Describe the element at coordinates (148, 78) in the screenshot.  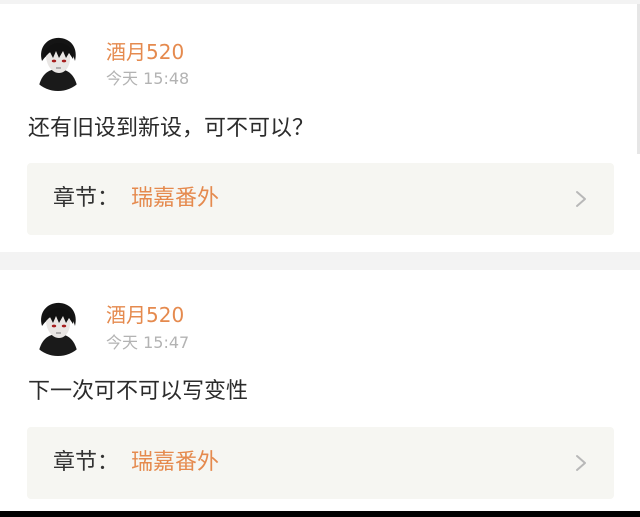
I see `comment-time: 今天 15:48` at that location.